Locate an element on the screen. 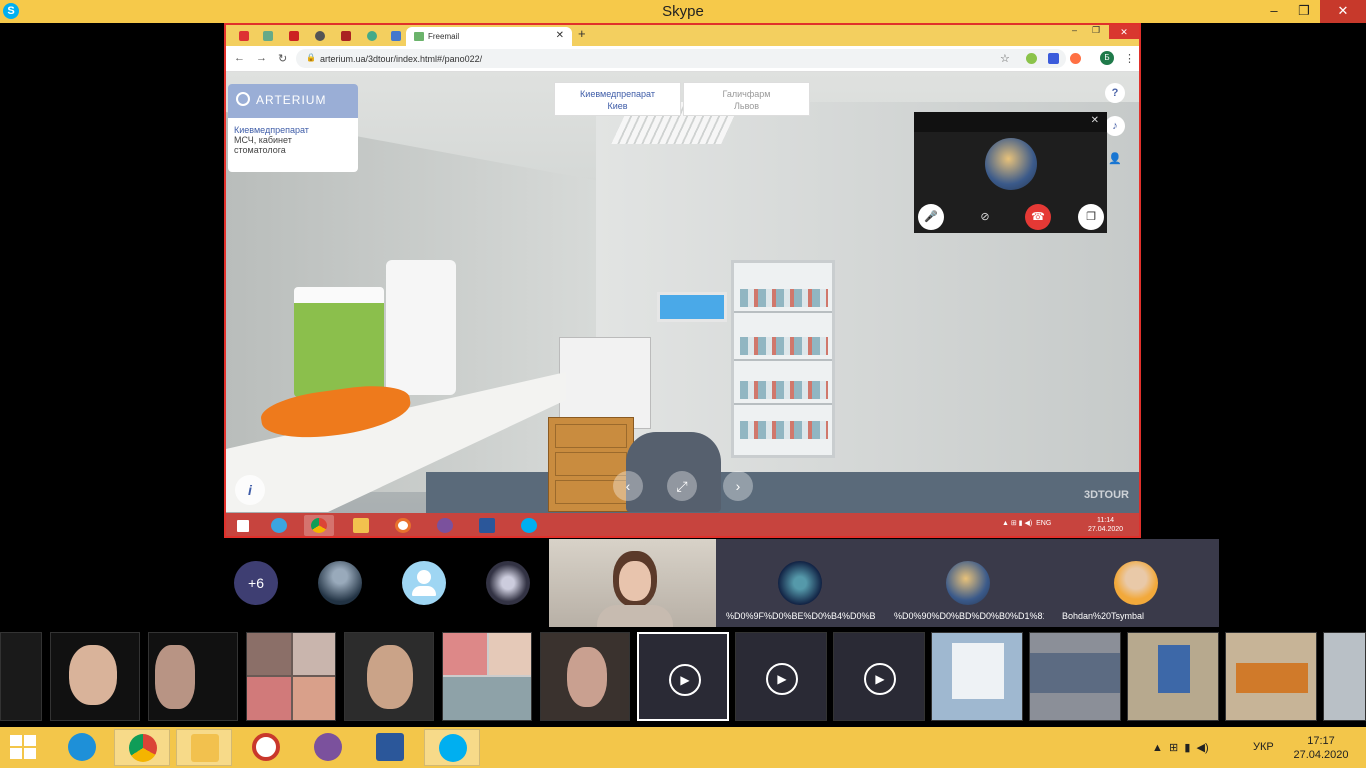 This screenshot has width=1366, height=768. close-button: ✕ is located at coordinates (1343, 11).